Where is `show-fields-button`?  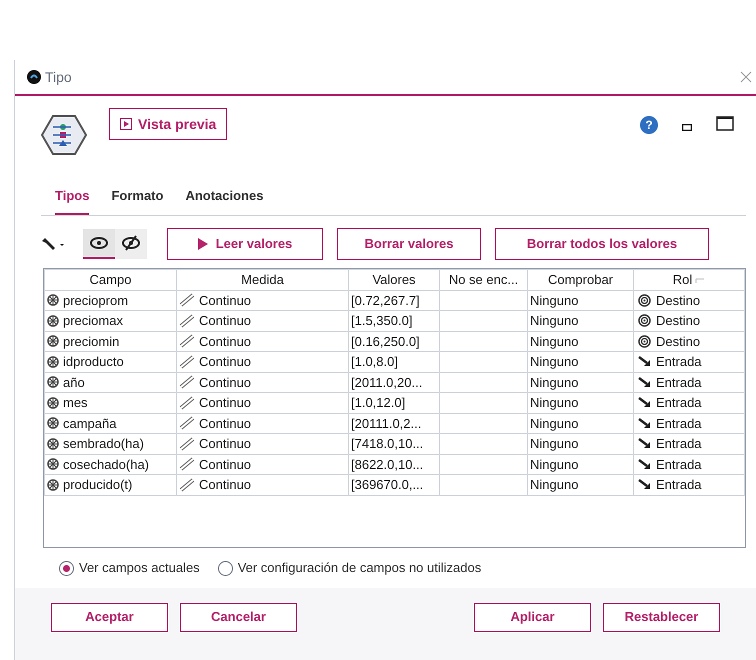
show-fields-button is located at coordinates (99, 244).